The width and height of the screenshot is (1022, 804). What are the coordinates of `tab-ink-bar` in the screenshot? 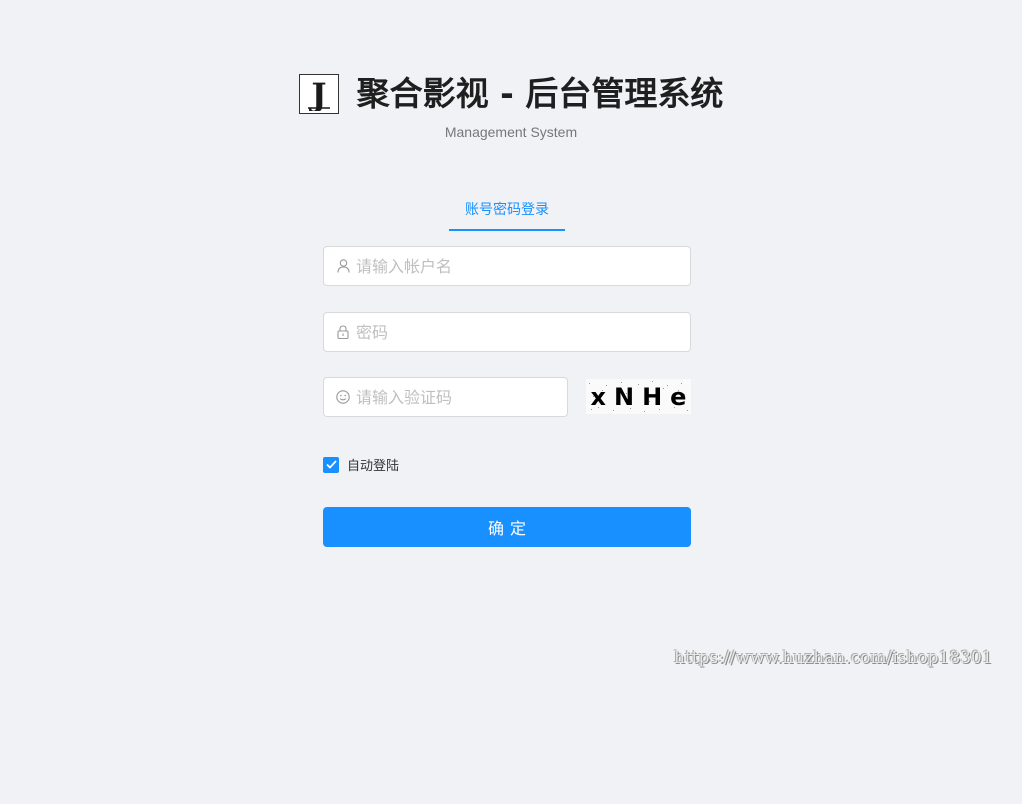 It's located at (507, 230).